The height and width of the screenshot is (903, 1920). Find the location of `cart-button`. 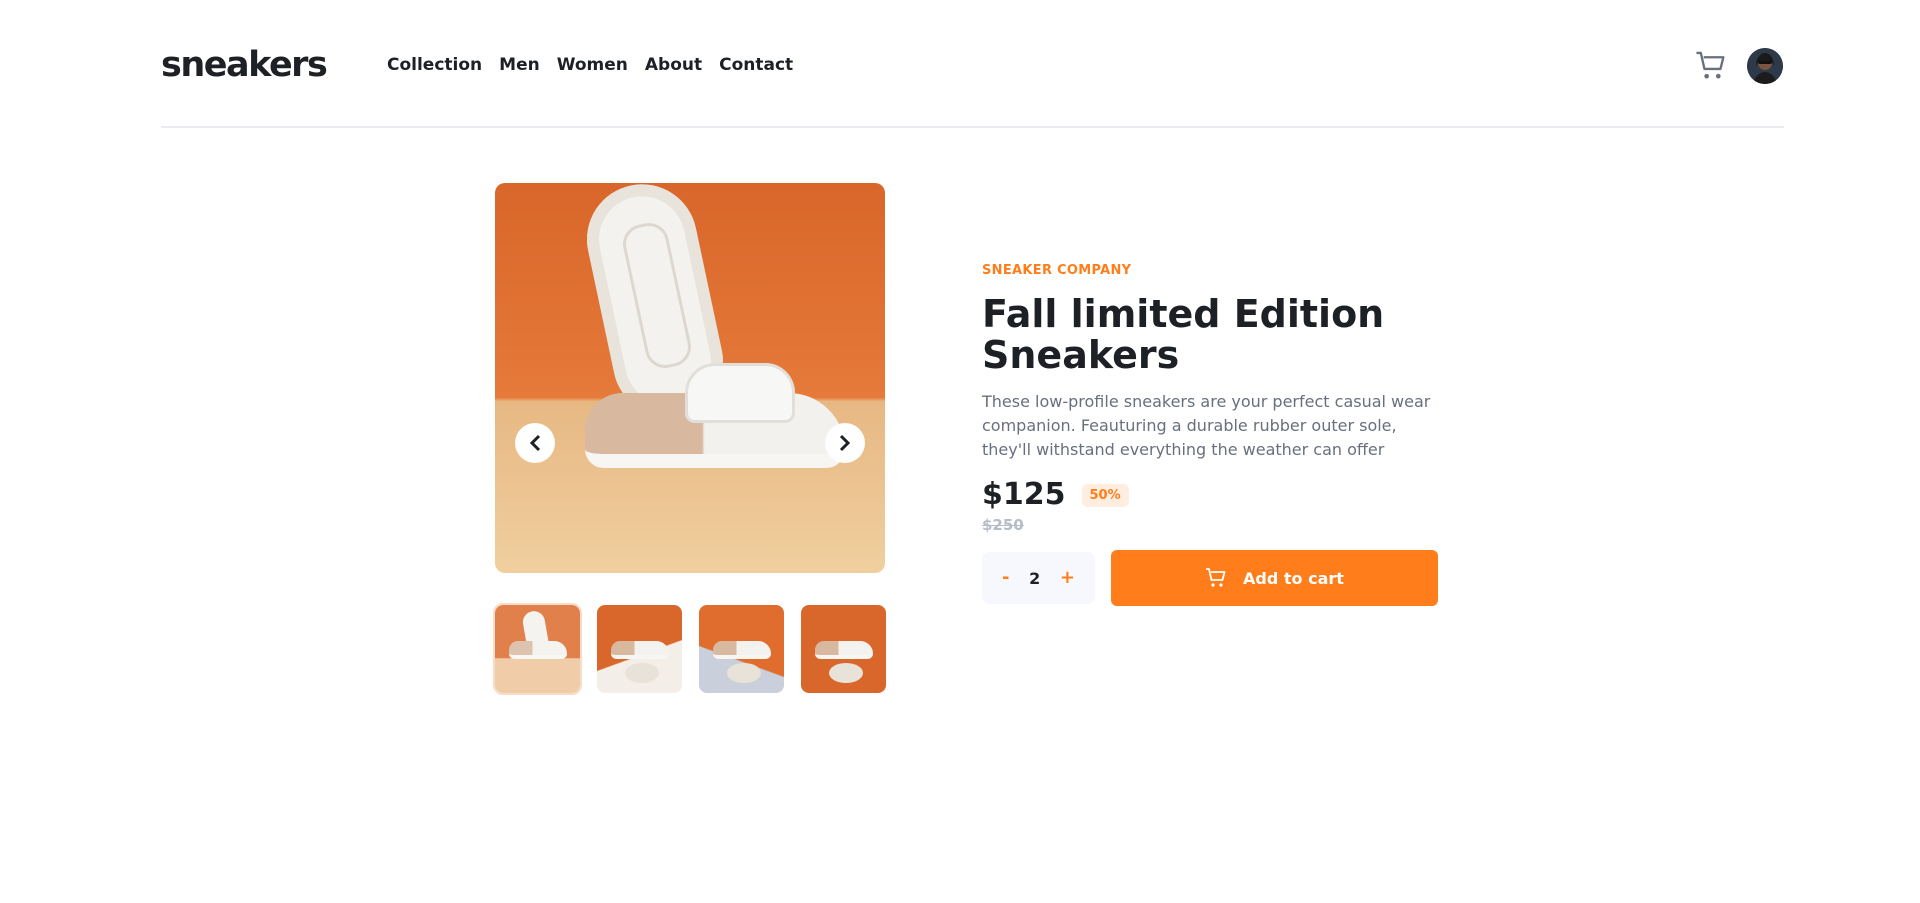

cart-button is located at coordinates (1711, 66).